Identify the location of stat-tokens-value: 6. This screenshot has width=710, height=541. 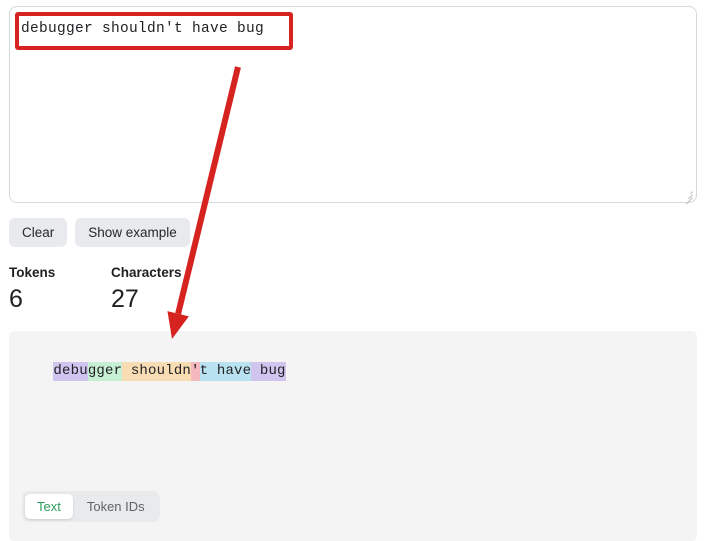
(16, 299).